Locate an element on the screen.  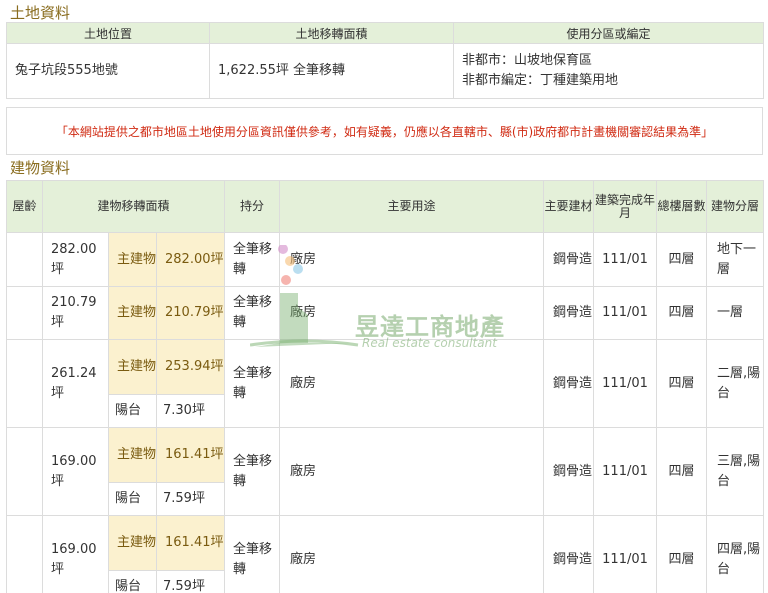
row-floor: 地下一層 is located at coordinates (735, 259).